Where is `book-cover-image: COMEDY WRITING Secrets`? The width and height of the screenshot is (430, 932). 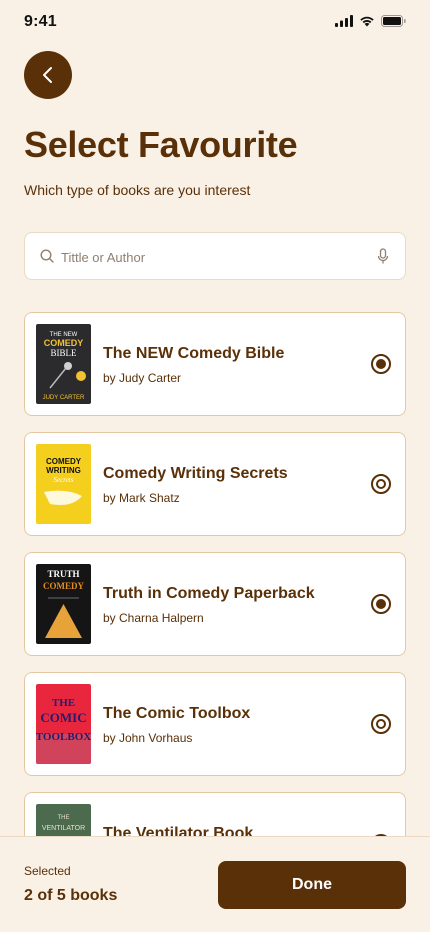
book-cover-image: COMEDY WRITING Secrets is located at coordinates (63, 484).